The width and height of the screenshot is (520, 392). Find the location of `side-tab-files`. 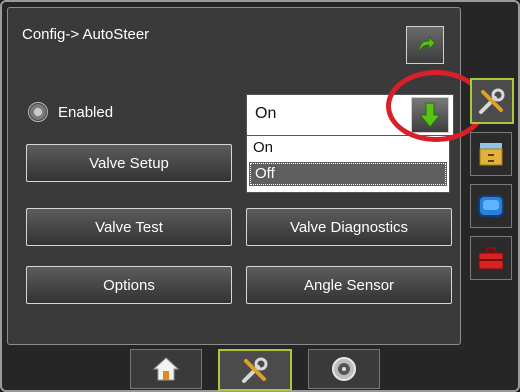

side-tab-files is located at coordinates (491, 154).